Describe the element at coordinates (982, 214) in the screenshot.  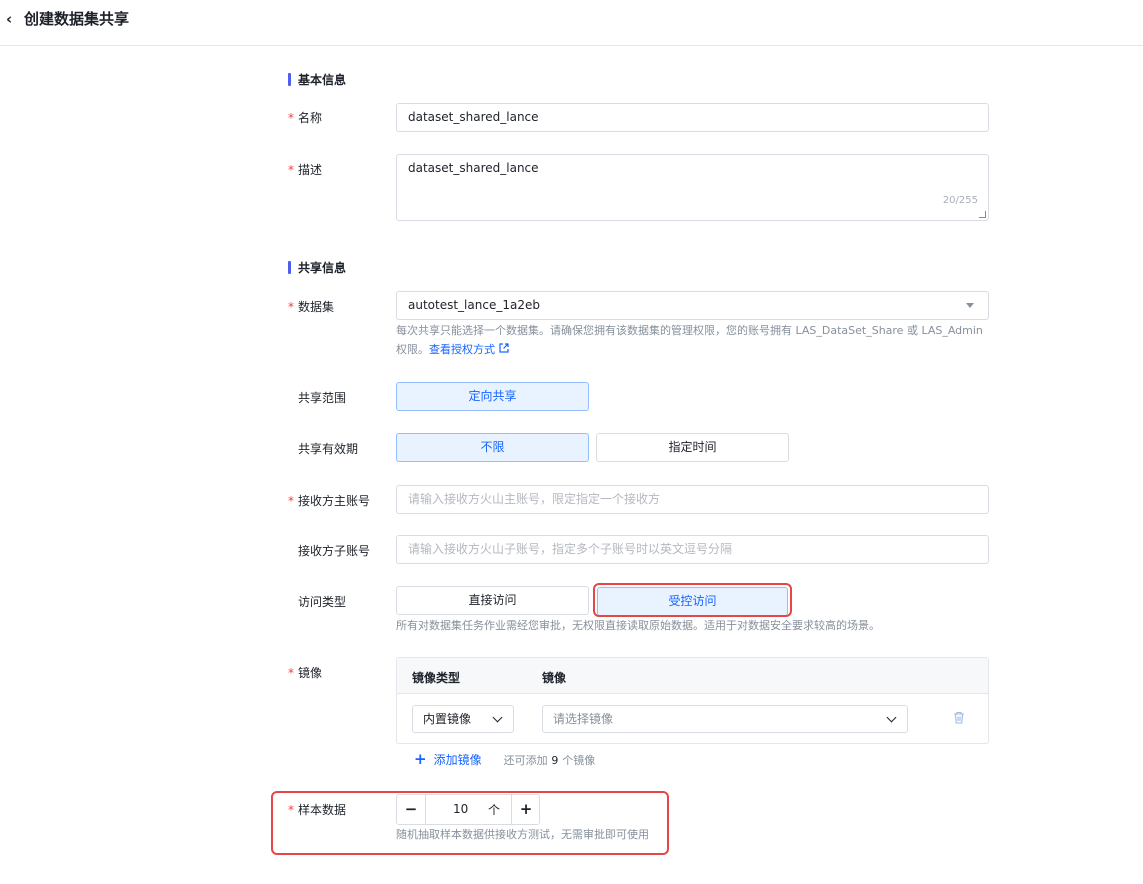
I see `resize-handle` at that location.